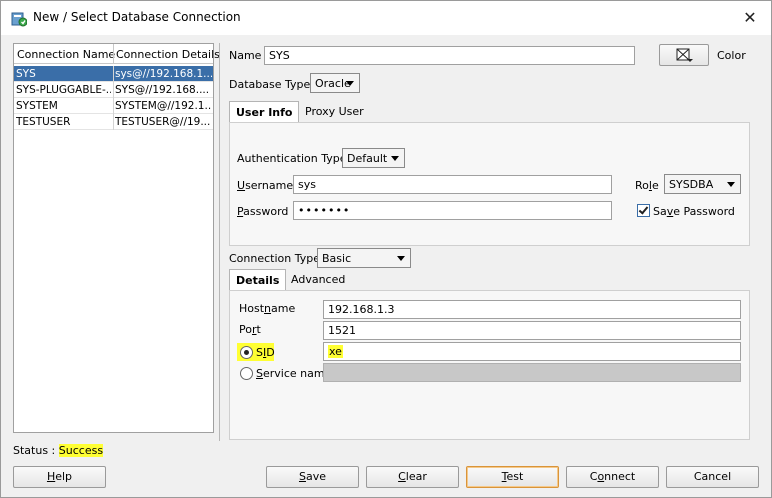 This screenshot has height=498, width=772. Describe the element at coordinates (532, 330) in the screenshot. I see `port-input: 1521` at that location.